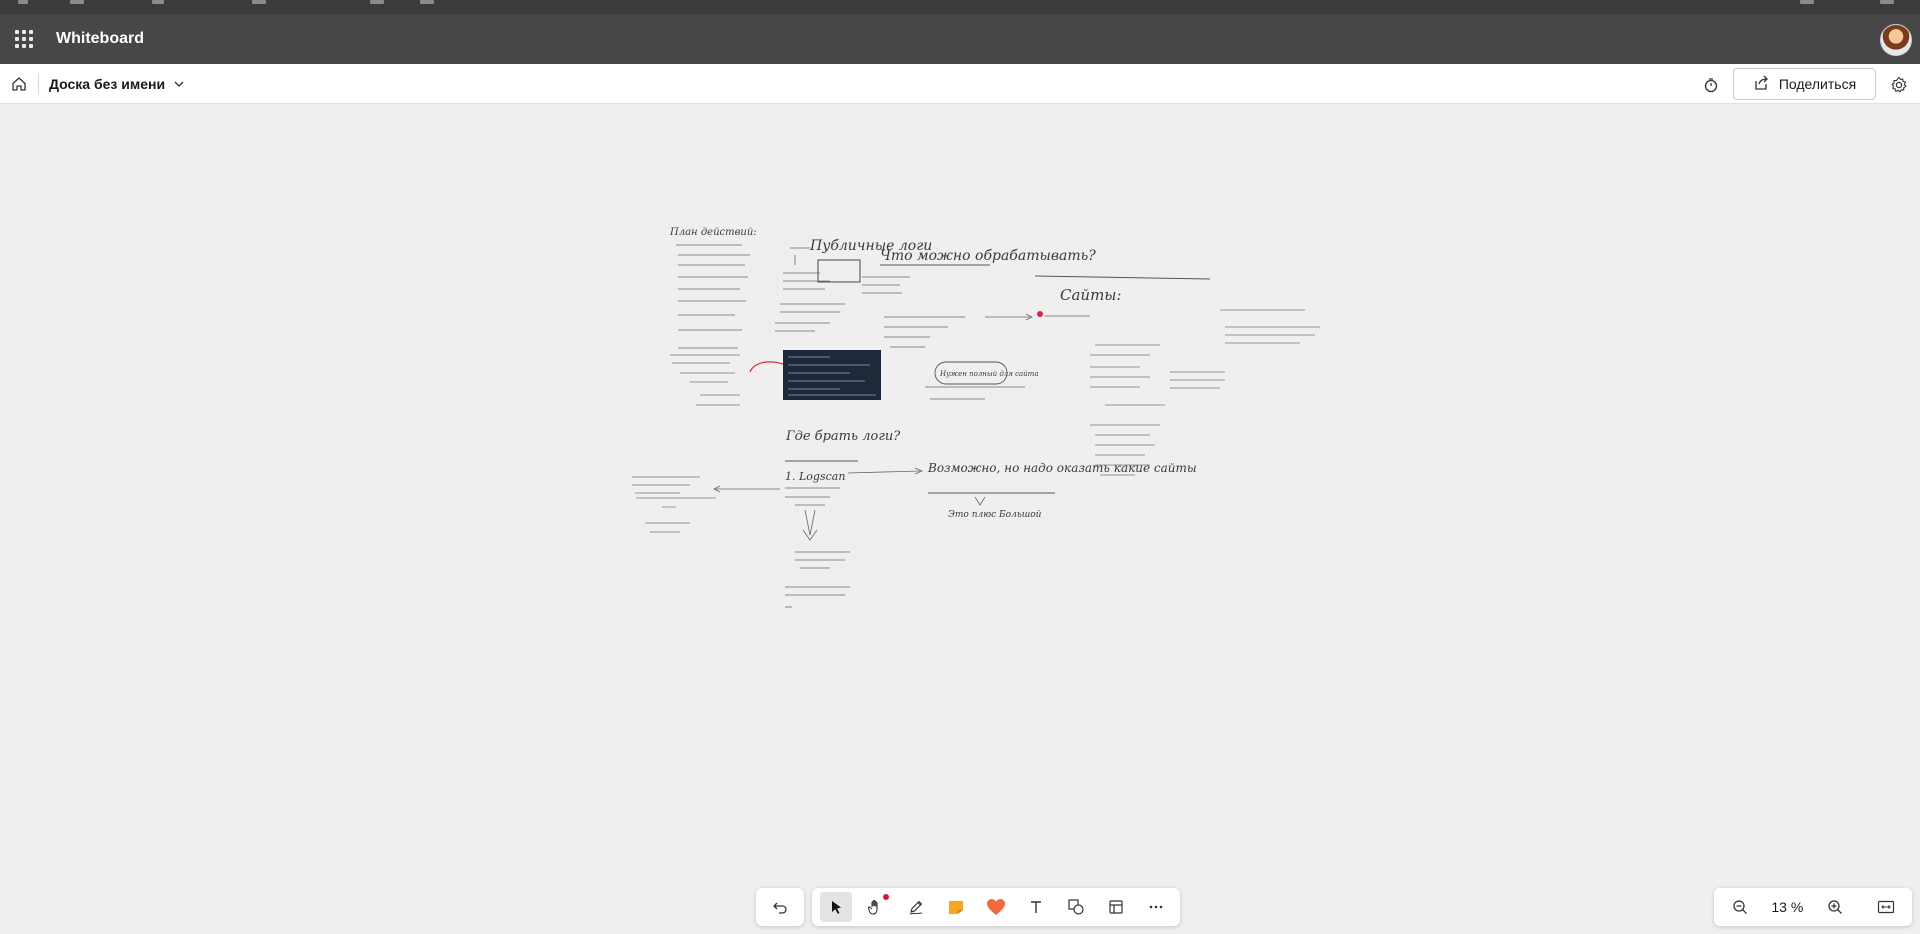 This screenshot has height=934, width=1920. Describe the element at coordinates (1835, 907) in the screenshot. I see `zoom-in-icon` at that location.